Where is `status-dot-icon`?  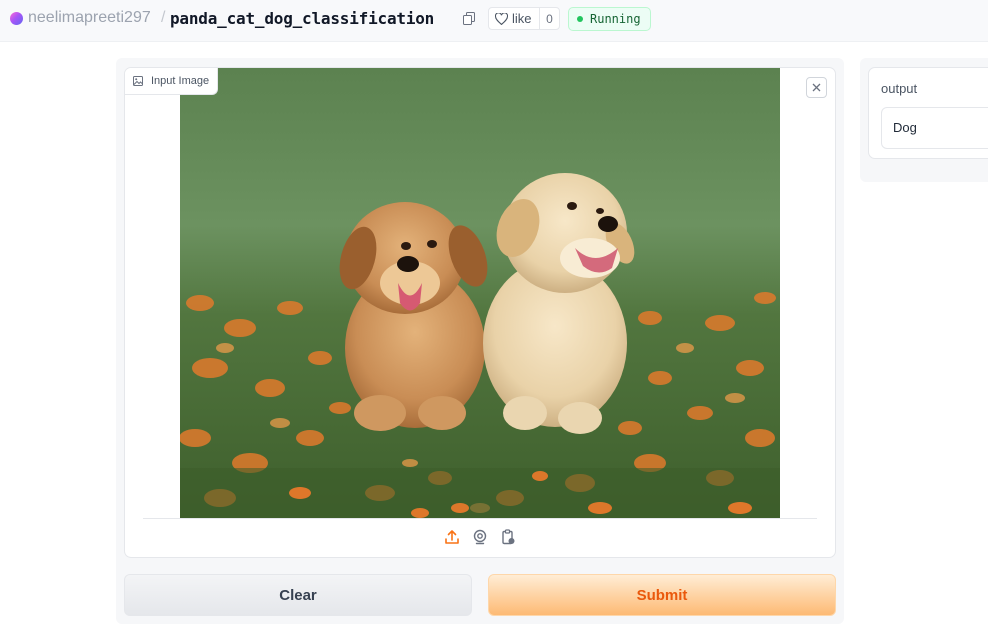 status-dot-icon is located at coordinates (580, 19).